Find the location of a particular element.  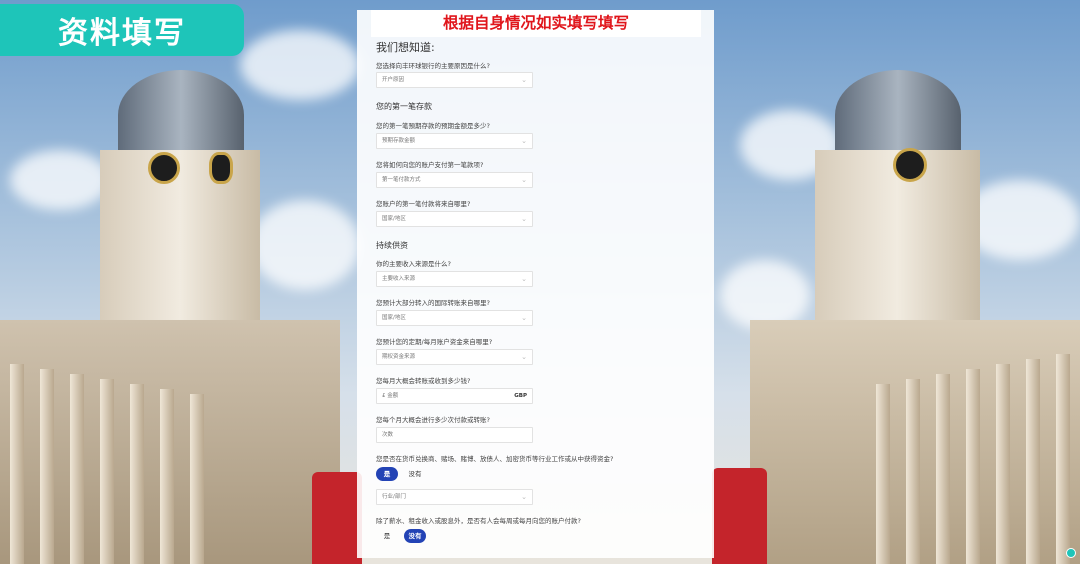

page-title-badge: 资料填写 is located at coordinates (122, 30).